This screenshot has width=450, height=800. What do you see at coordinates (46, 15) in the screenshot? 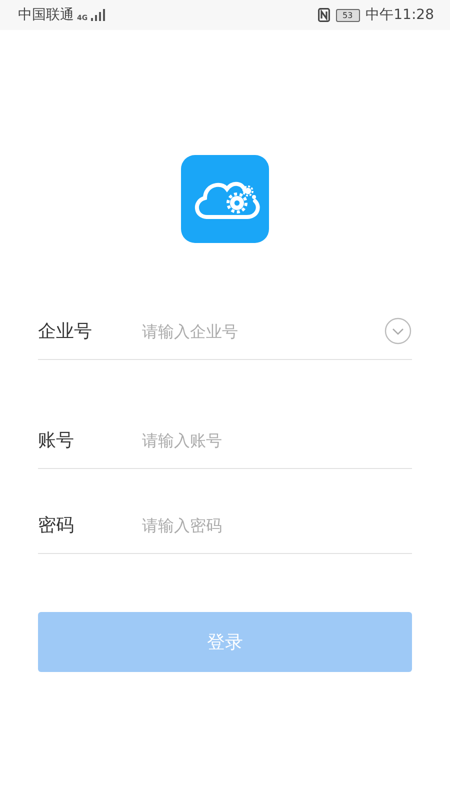
I see `carrier-name: 中国联通` at bounding box center [46, 15].